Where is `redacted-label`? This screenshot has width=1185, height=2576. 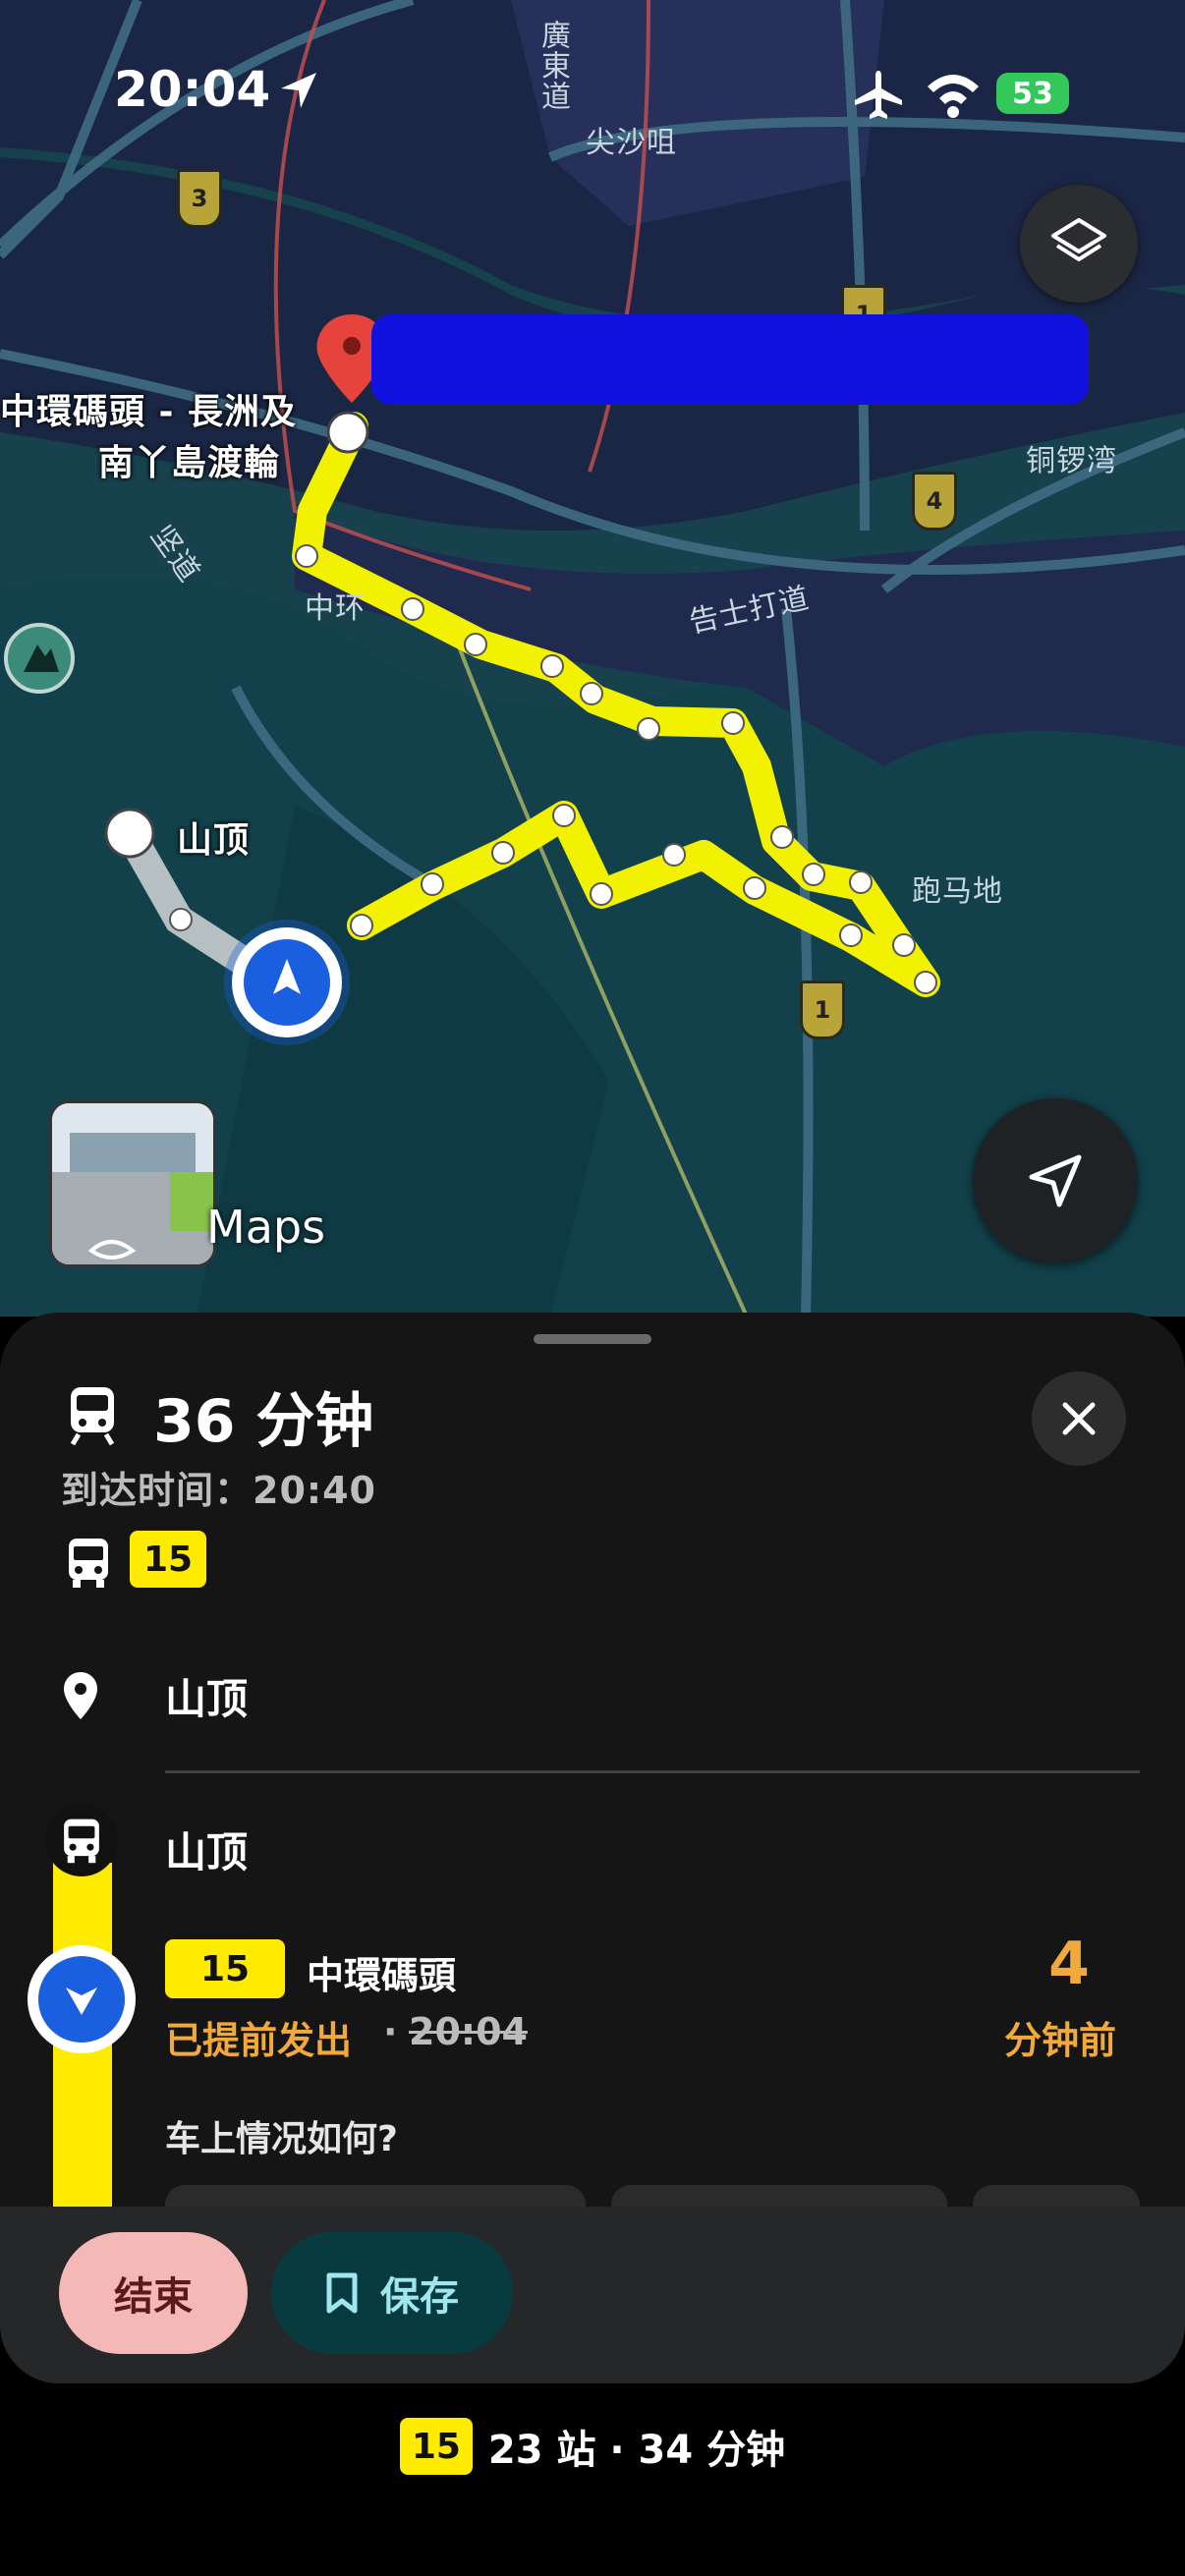 redacted-label is located at coordinates (730, 359).